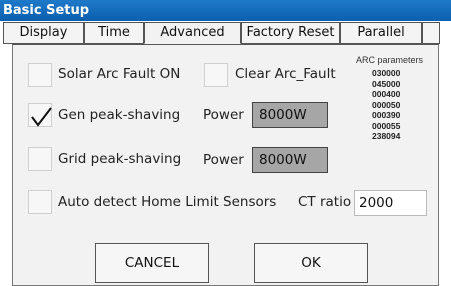 This screenshot has width=451, height=286. Describe the element at coordinates (40, 75) in the screenshot. I see `solar-arc-fault-checkbox` at that location.